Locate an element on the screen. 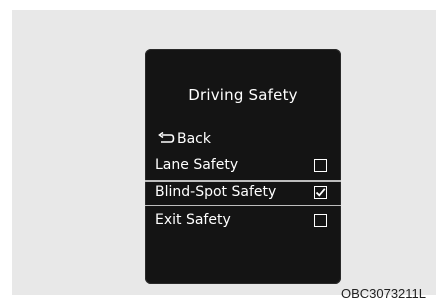 The image size is (448, 305). blind-spot-safety-checkbox is located at coordinates (320, 192).